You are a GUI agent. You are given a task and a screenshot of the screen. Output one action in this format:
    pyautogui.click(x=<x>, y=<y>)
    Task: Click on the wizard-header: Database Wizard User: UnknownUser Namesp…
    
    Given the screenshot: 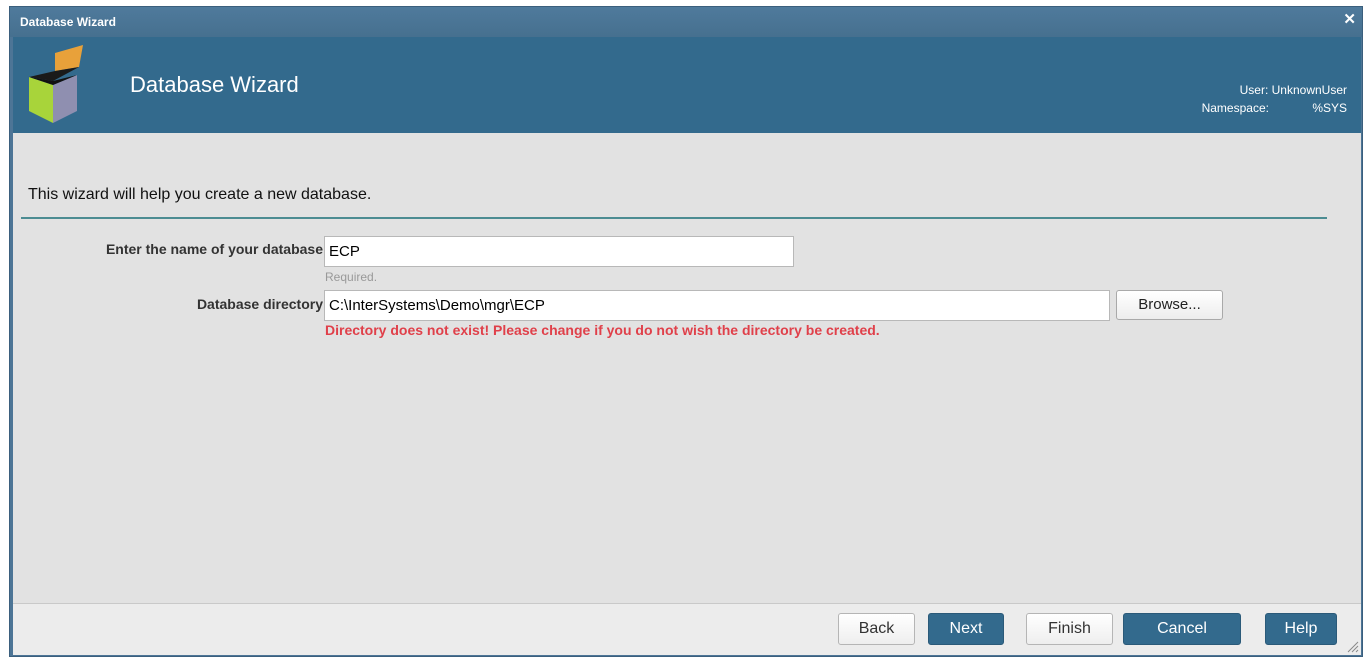 What is the action you would take?
    pyautogui.click(x=687, y=85)
    